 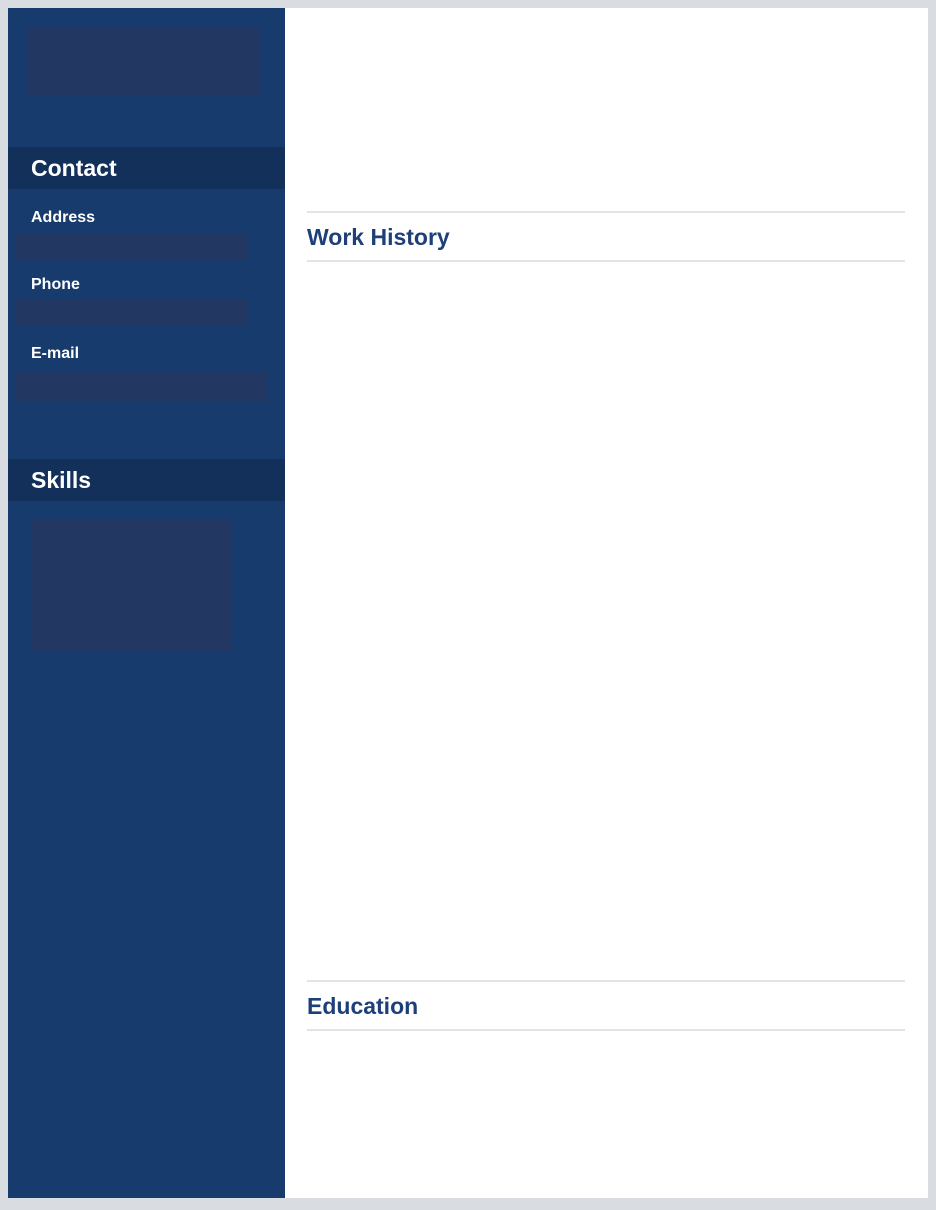 What do you see at coordinates (146, 168) in the screenshot?
I see `contact-heading: Contact` at bounding box center [146, 168].